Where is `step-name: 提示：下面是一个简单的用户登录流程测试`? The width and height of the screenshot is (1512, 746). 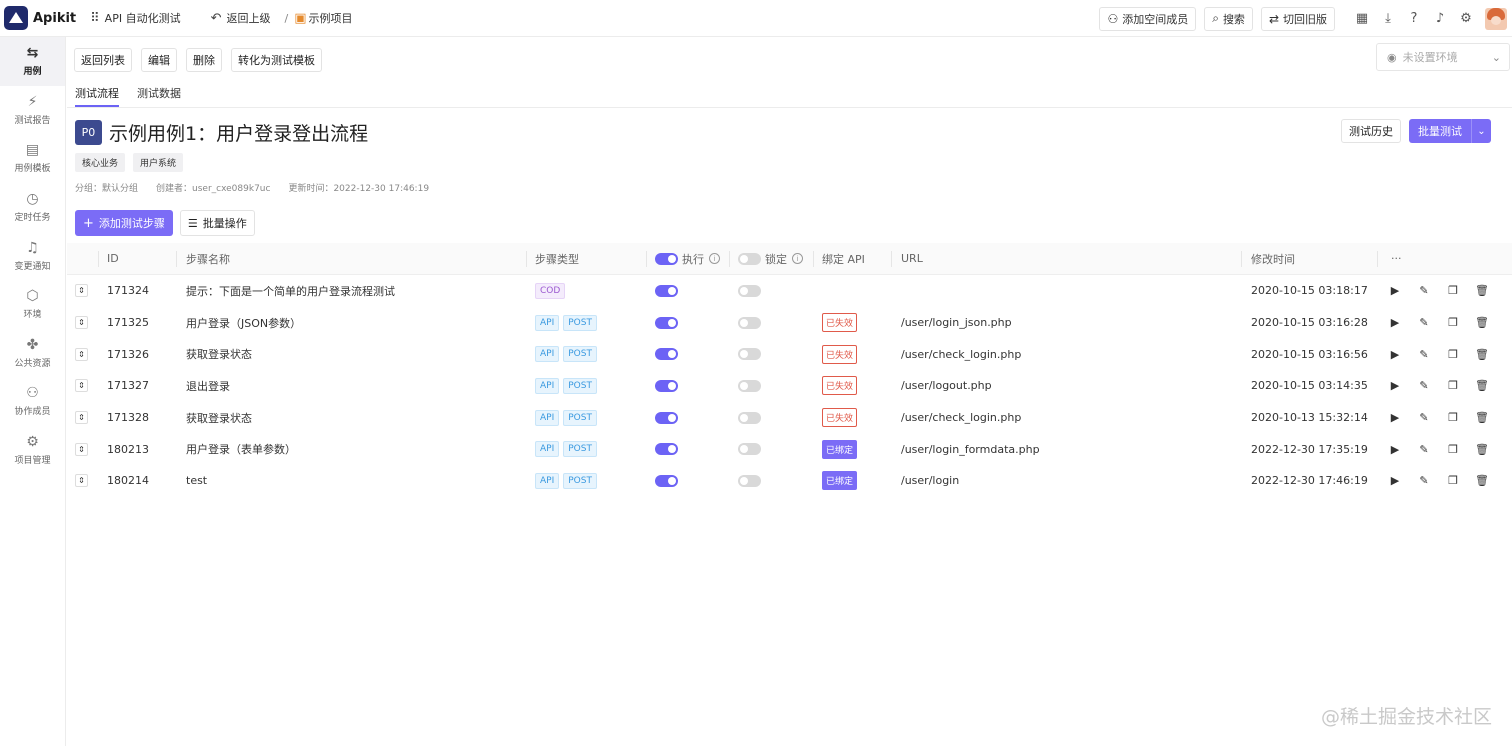 step-name: 提示：下面是一个简单的用户登录流程测试 is located at coordinates (290, 291).